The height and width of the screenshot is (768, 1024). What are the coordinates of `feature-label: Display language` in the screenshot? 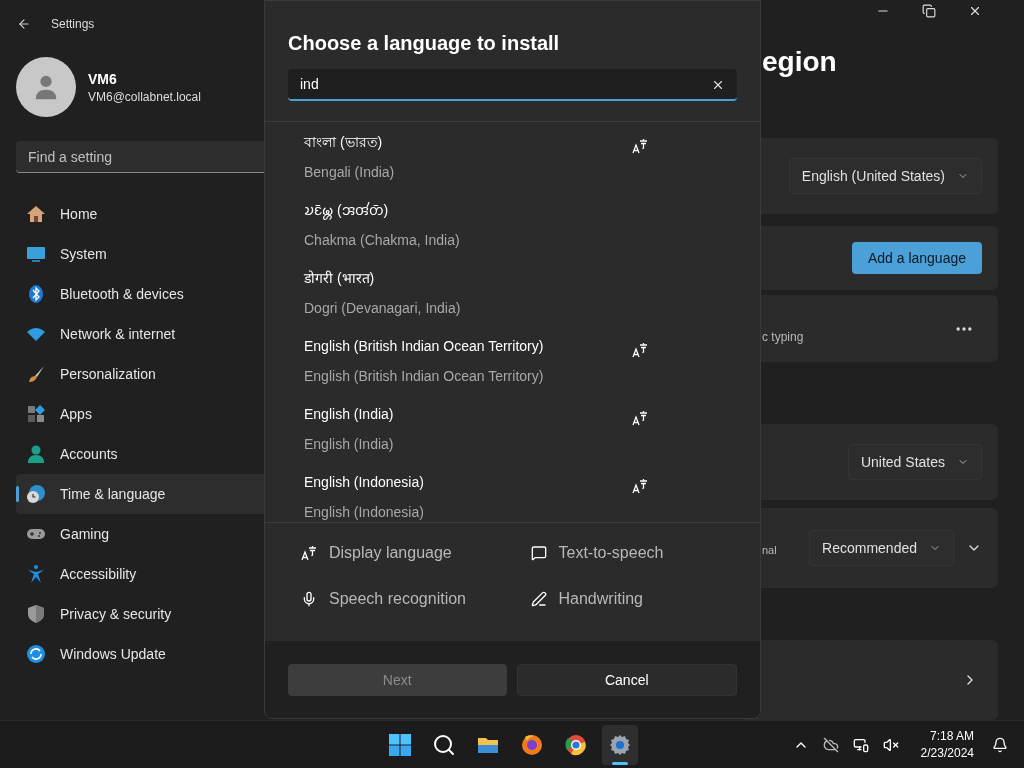 It's located at (390, 553).